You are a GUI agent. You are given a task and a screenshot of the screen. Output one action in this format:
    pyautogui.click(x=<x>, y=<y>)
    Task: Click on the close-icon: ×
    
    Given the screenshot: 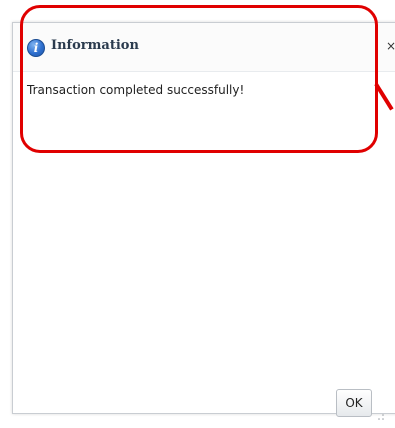 What is the action you would take?
    pyautogui.click(x=390, y=46)
    